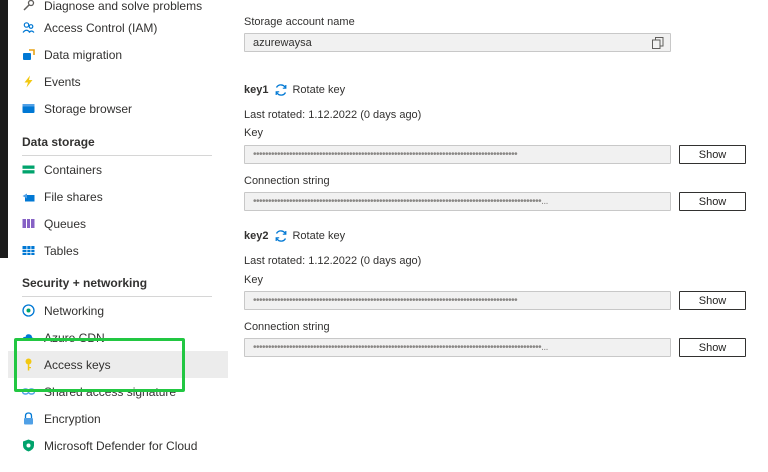 The image size is (768, 472). What do you see at coordinates (74, 337) in the screenshot?
I see `sidebar-item-label: Azure CDN` at bounding box center [74, 337].